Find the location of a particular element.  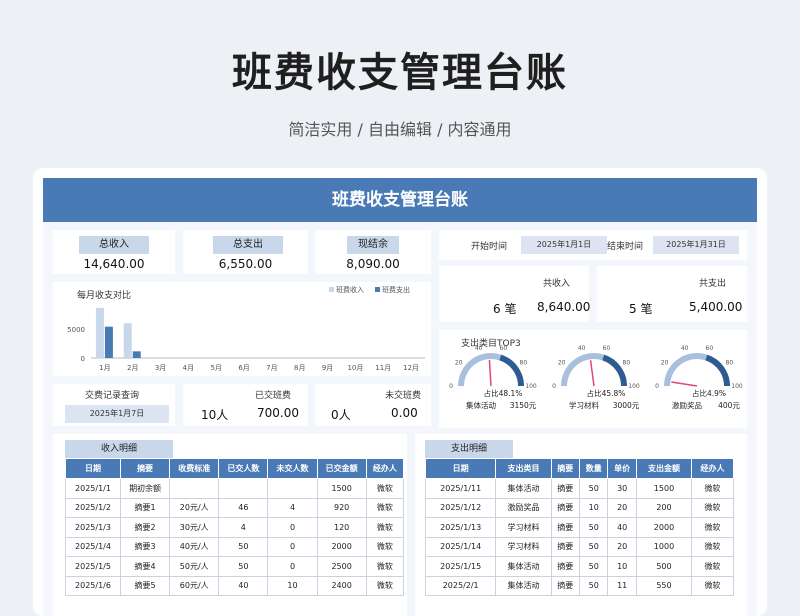

table-cell: 摘要4 is located at coordinates (145, 566).